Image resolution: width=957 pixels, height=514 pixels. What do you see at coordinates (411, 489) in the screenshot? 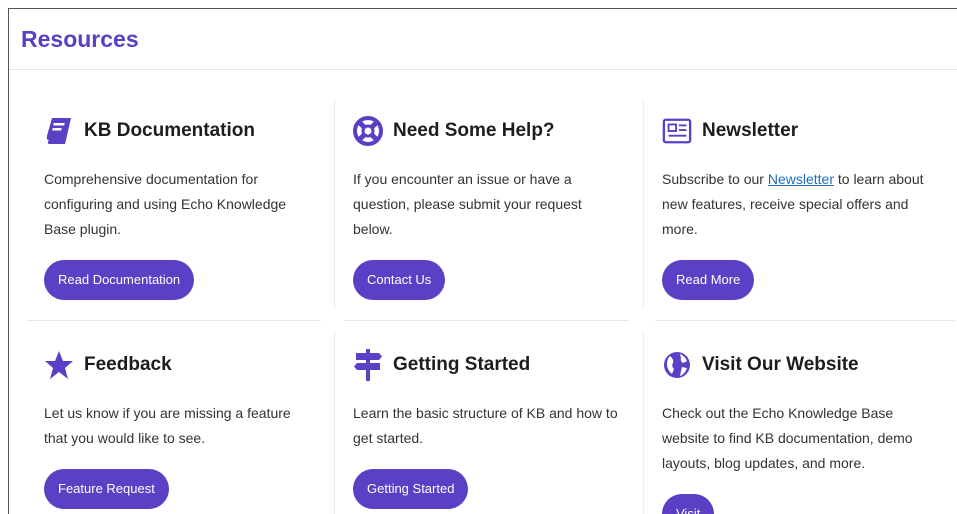
I see `getting-started-button: Getting Started` at bounding box center [411, 489].